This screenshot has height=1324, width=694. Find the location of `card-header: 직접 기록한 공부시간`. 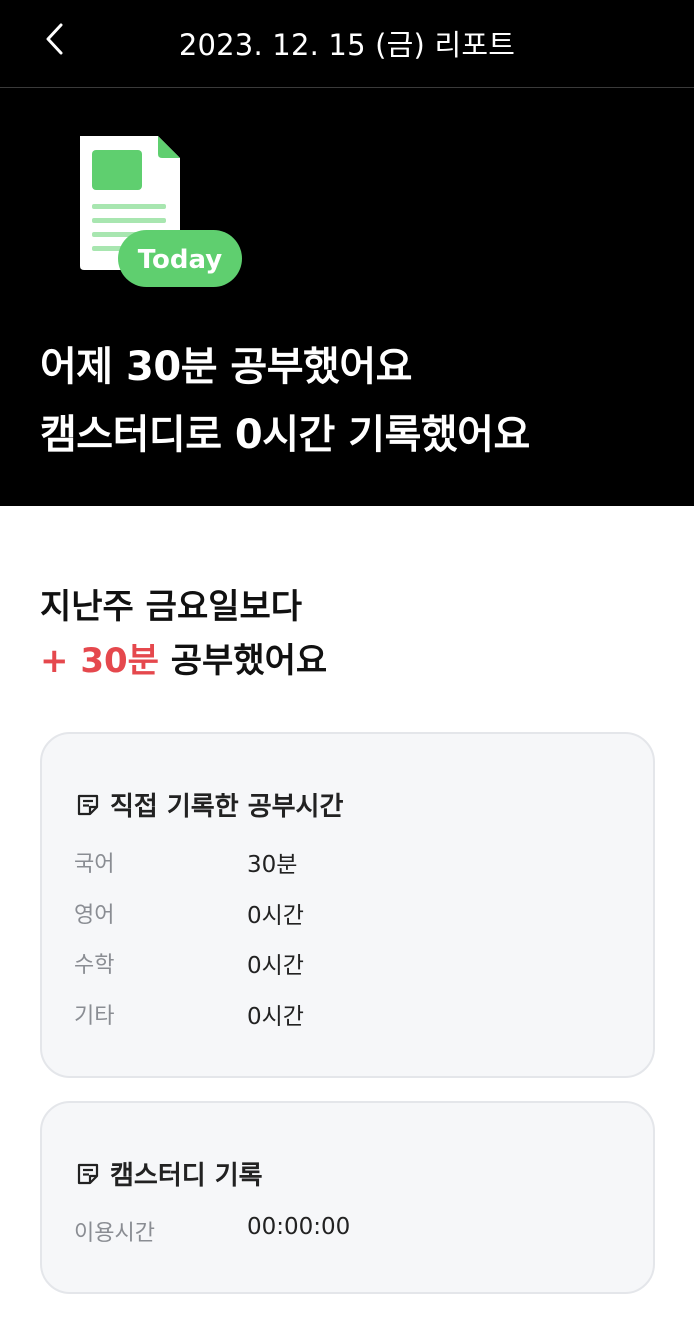

card-header: 직접 기록한 공부시간 is located at coordinates (209, 804).